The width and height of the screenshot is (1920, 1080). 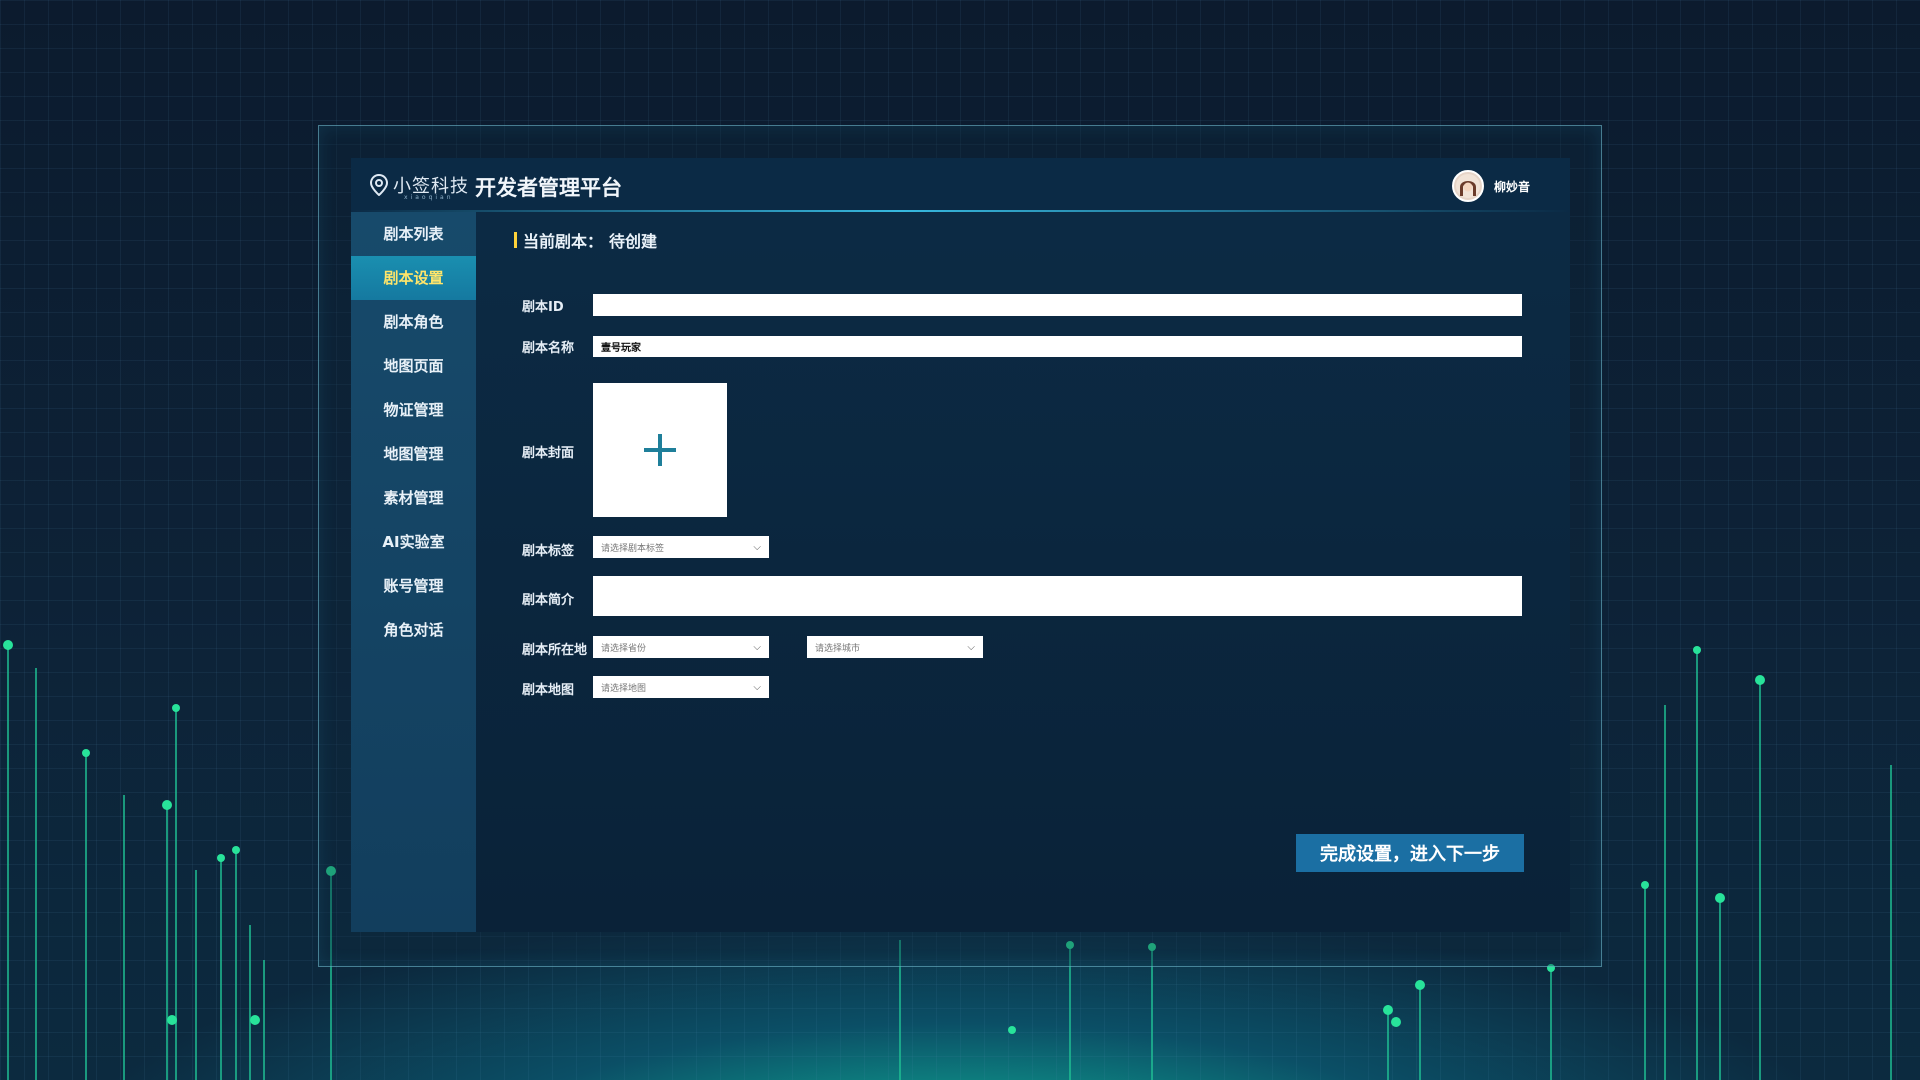 What do you see at coordinates (555, 650) in the screenshot?
I see `script-location-label: 剧本所在地` at bounding box center [555, 650].